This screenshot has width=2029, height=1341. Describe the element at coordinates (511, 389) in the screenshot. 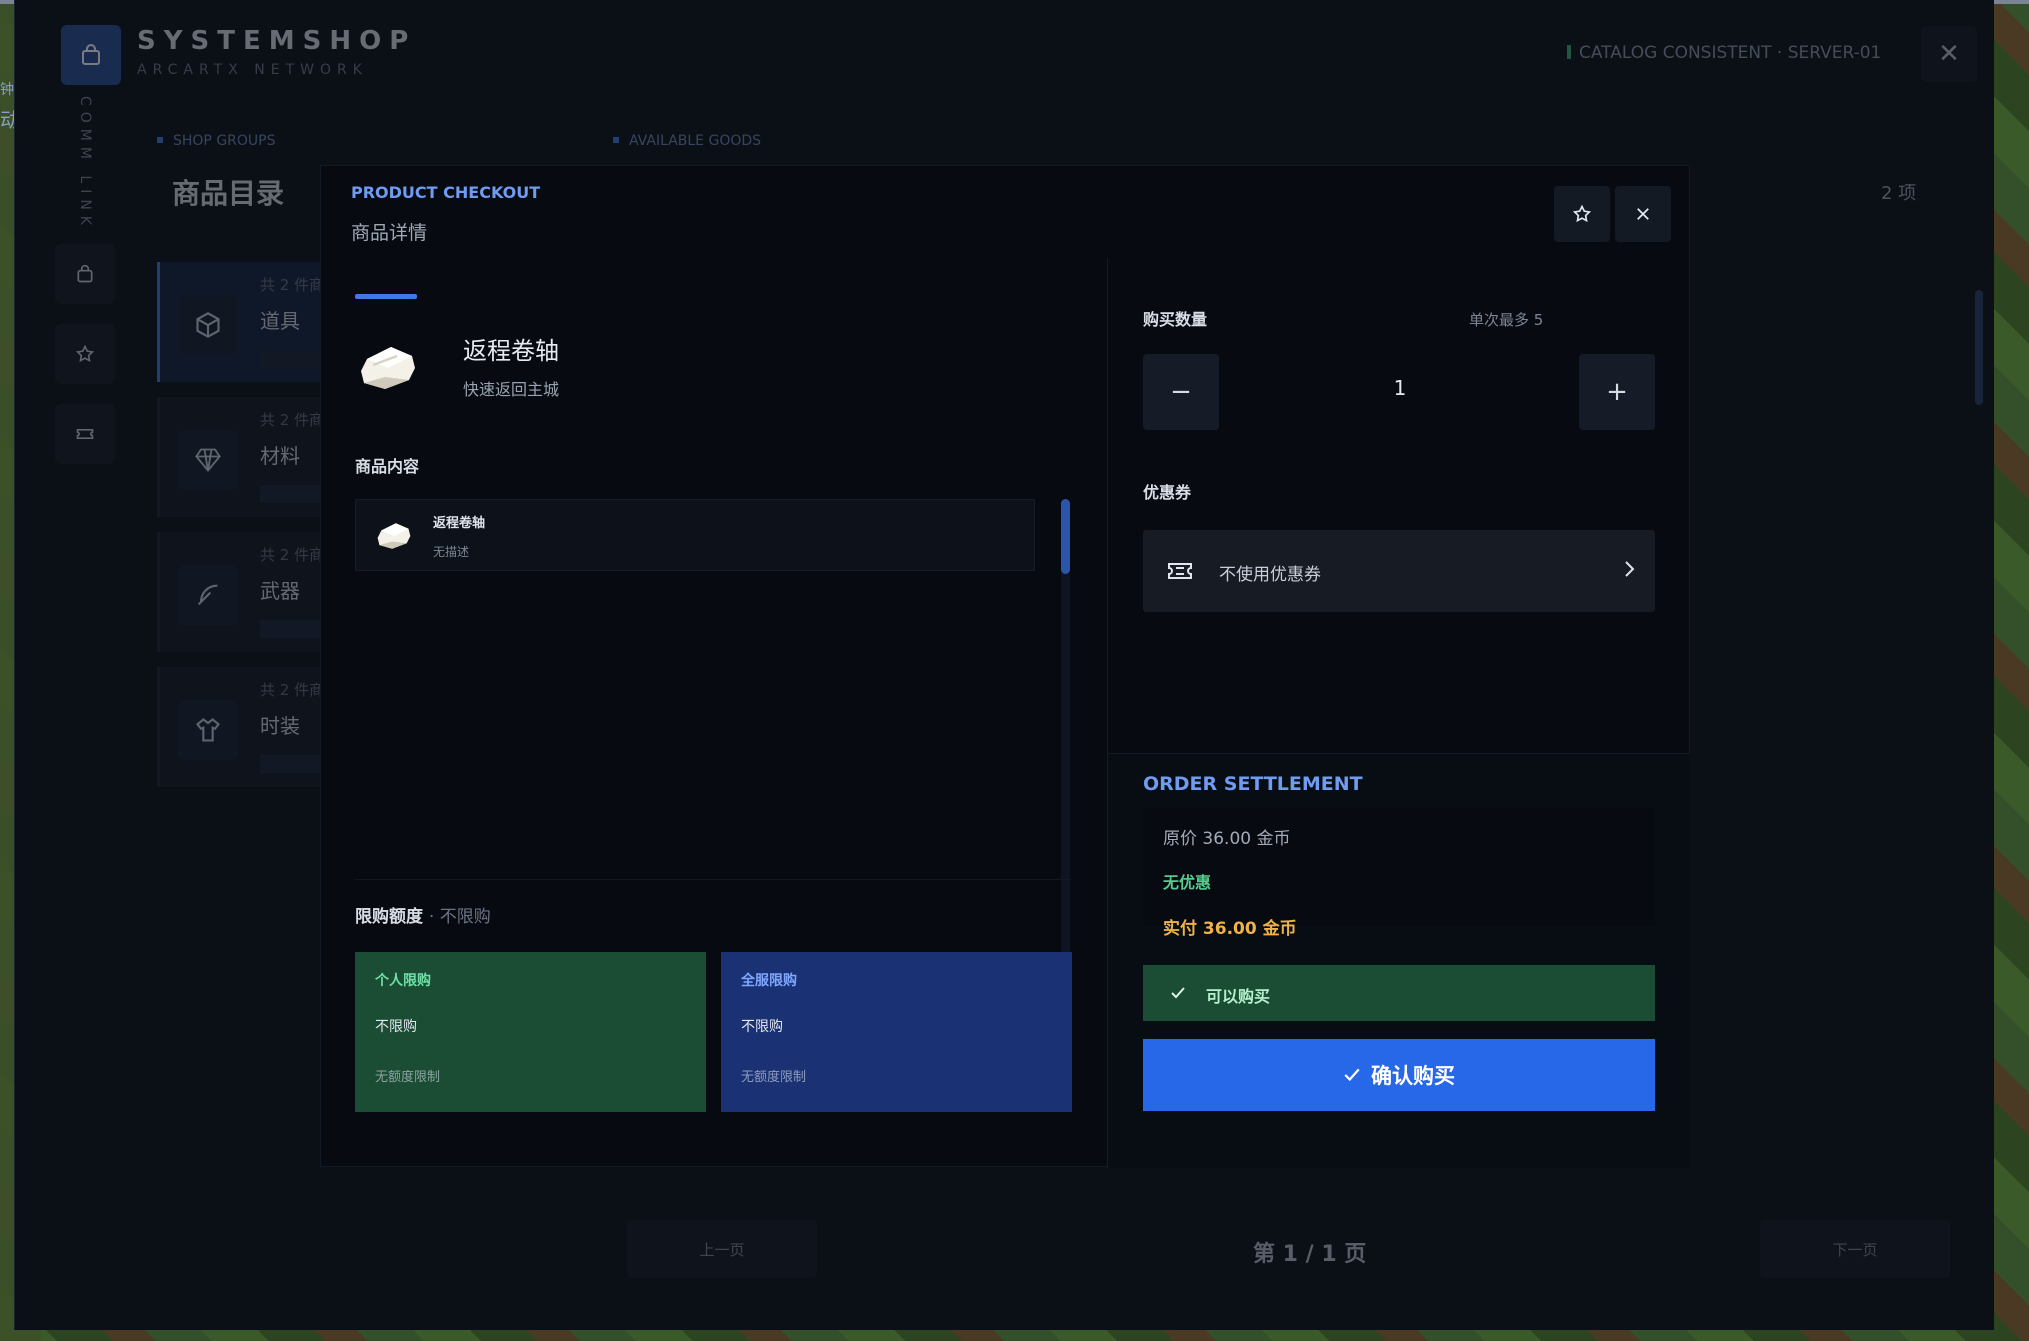

I see `item-description: 快速返回主城` at that location.